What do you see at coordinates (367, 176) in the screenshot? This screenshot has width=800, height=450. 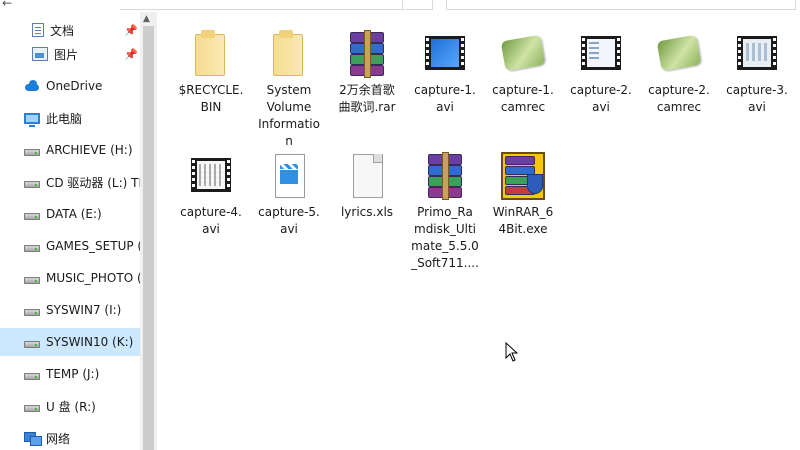 I see `blank-file-icon` at bounding box center [367, 176].